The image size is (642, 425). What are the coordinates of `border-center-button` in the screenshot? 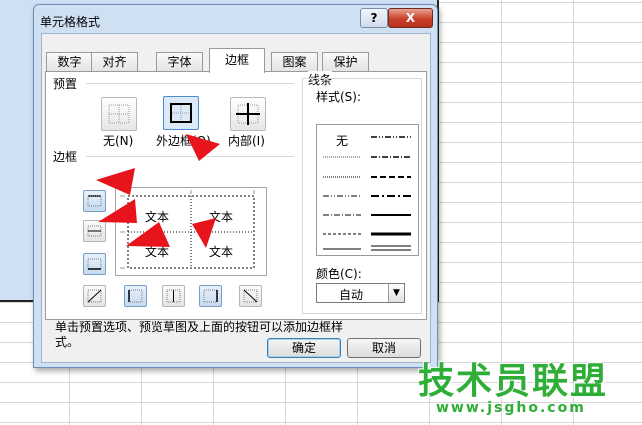 It's located at (173, 296).